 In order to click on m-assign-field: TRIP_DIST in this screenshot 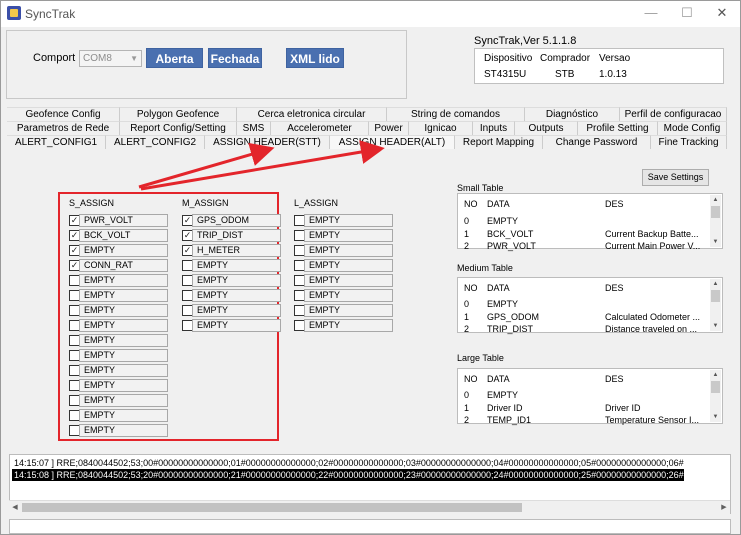, I will do `click(236, 235)`.